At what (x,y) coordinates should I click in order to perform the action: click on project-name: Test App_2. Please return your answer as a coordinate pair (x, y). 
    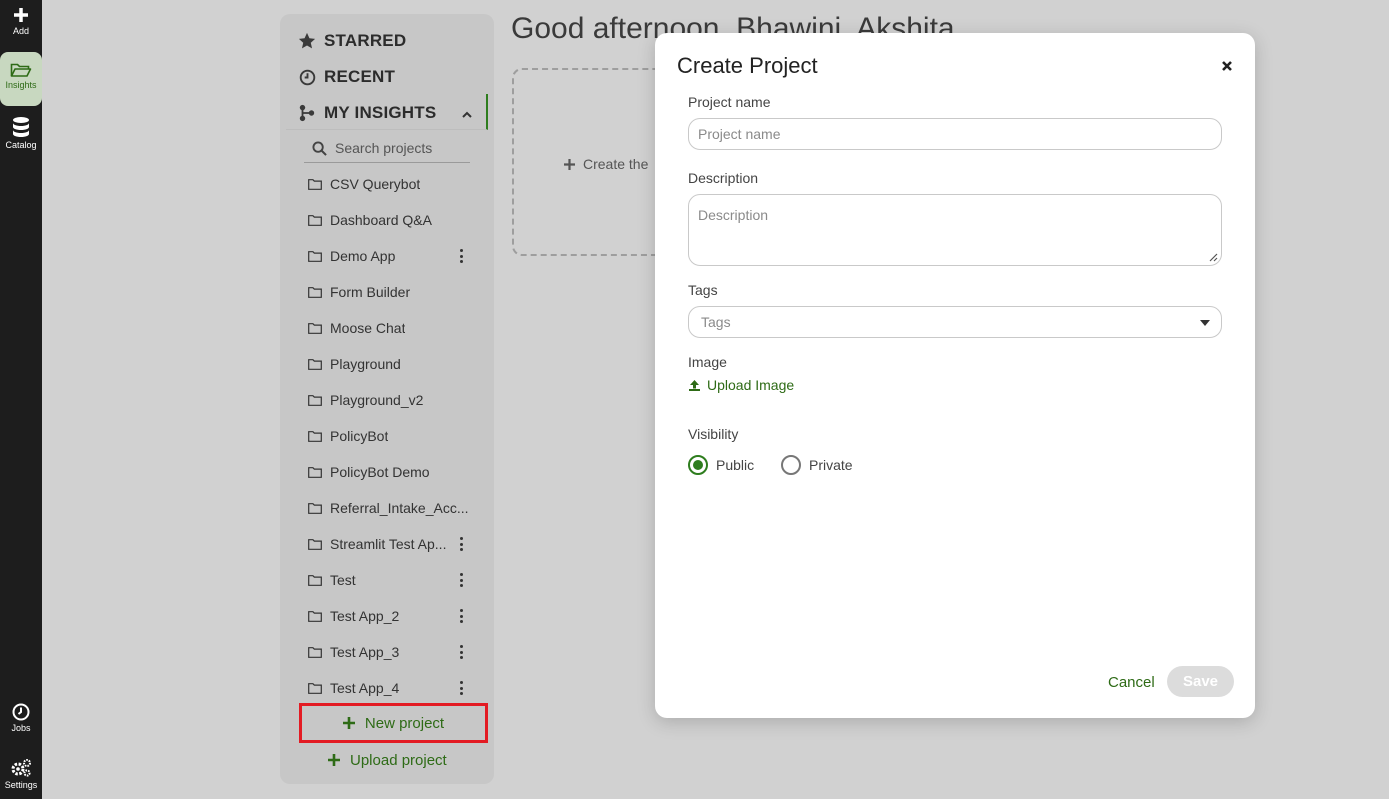
    Looking at the image, I should click on (365, 616).